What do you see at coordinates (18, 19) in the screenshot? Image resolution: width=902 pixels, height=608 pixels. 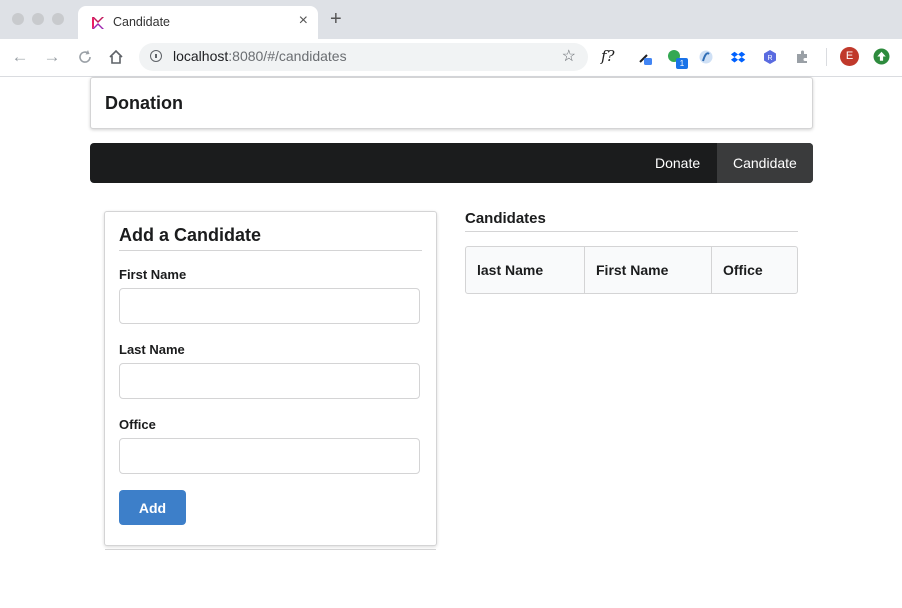 I see `window-close-dot` at bounding box center [18, 19].